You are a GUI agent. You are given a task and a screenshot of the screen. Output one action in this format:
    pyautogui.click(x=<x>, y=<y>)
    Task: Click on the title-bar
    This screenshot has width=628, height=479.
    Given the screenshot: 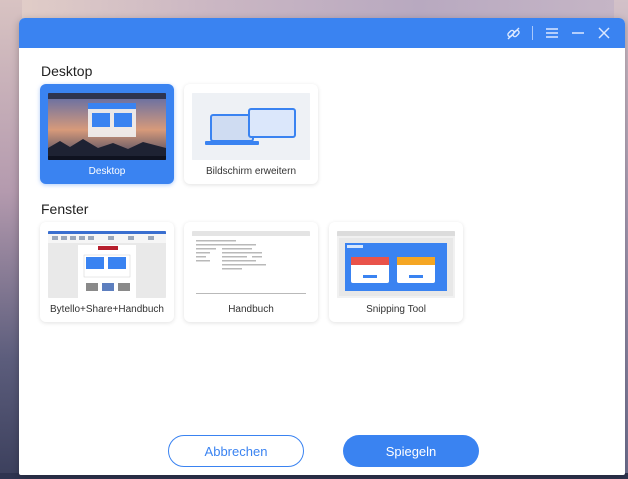 What is the action you would take?
    pyautogui.click(x=322, y=33)
    